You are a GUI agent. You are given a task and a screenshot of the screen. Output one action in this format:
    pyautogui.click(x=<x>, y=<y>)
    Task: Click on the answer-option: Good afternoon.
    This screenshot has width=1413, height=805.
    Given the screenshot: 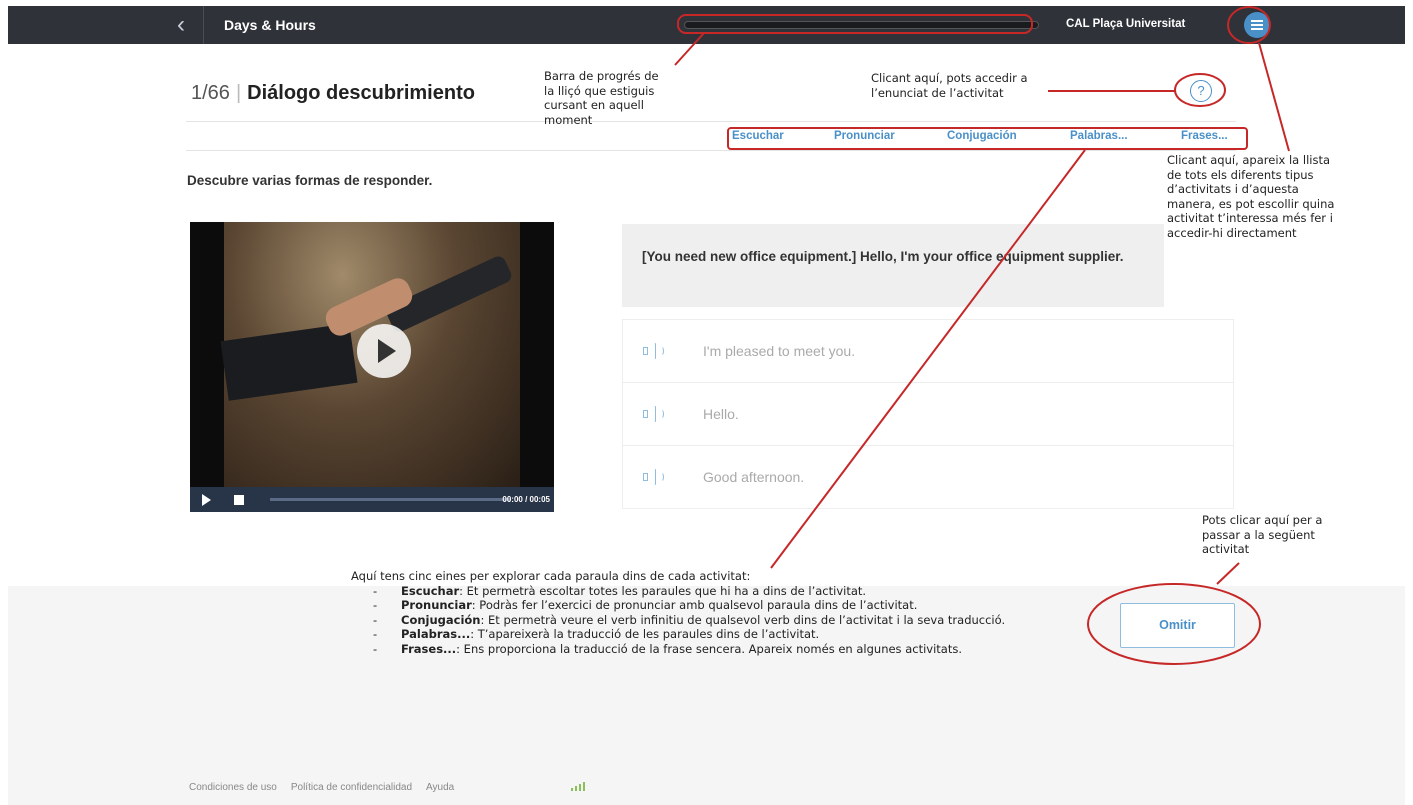 What is the action you would take?
    pyautogui.click(x=928, y=477)
    